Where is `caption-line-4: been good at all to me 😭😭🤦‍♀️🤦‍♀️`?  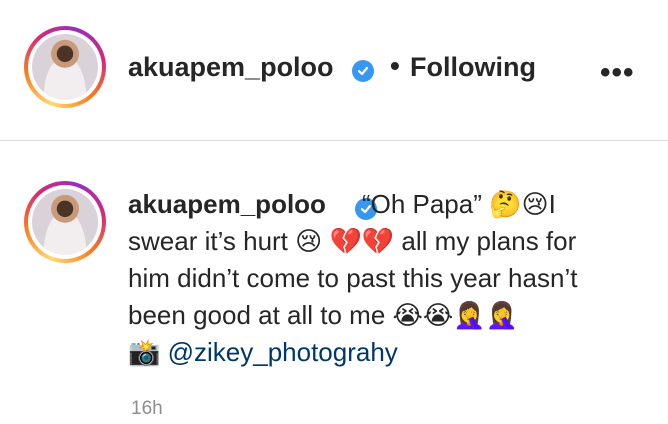
caption-line-4: been good at all to me 😭😭🤦‍♀️🤦‍♀️ is located at coordinates (323, 315).